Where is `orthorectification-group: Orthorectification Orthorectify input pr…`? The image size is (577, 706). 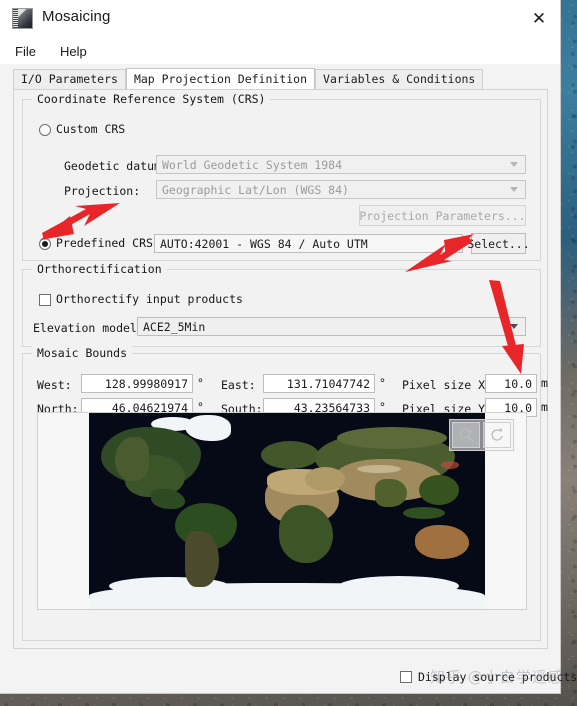 orthorectification-group: Orthorectification Orthorectify input pr… is located at coordinates (281, 304).